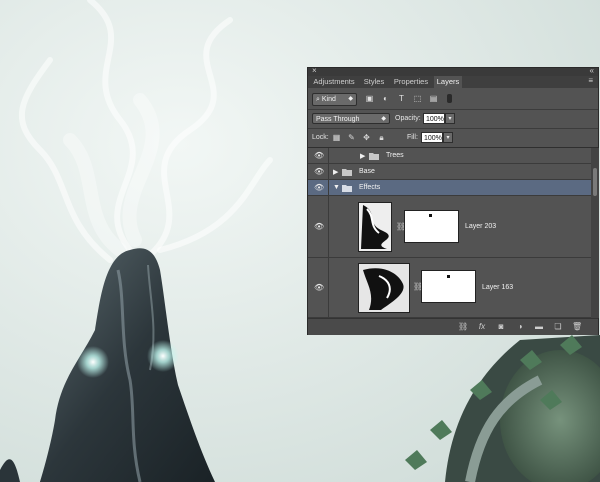 The width and height of the screenshot is (600, 482). I want to click on add-mask-icon: ◙, so click(501, 327).